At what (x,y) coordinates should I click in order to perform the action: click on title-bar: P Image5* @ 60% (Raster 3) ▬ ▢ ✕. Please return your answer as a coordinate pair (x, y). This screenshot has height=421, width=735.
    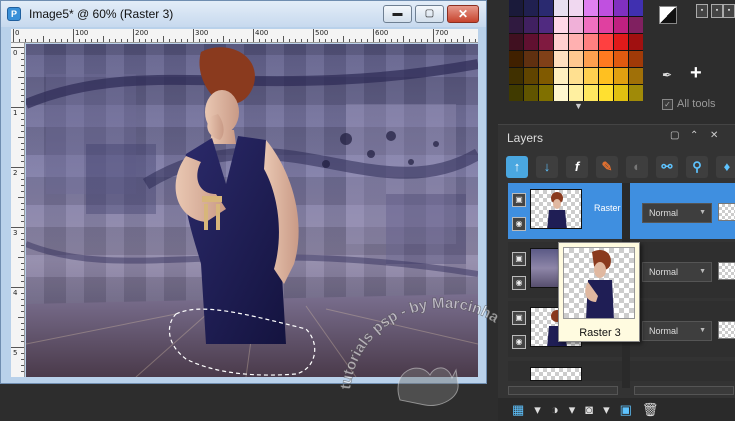
    Looking at the image, I should click on (243, 14).